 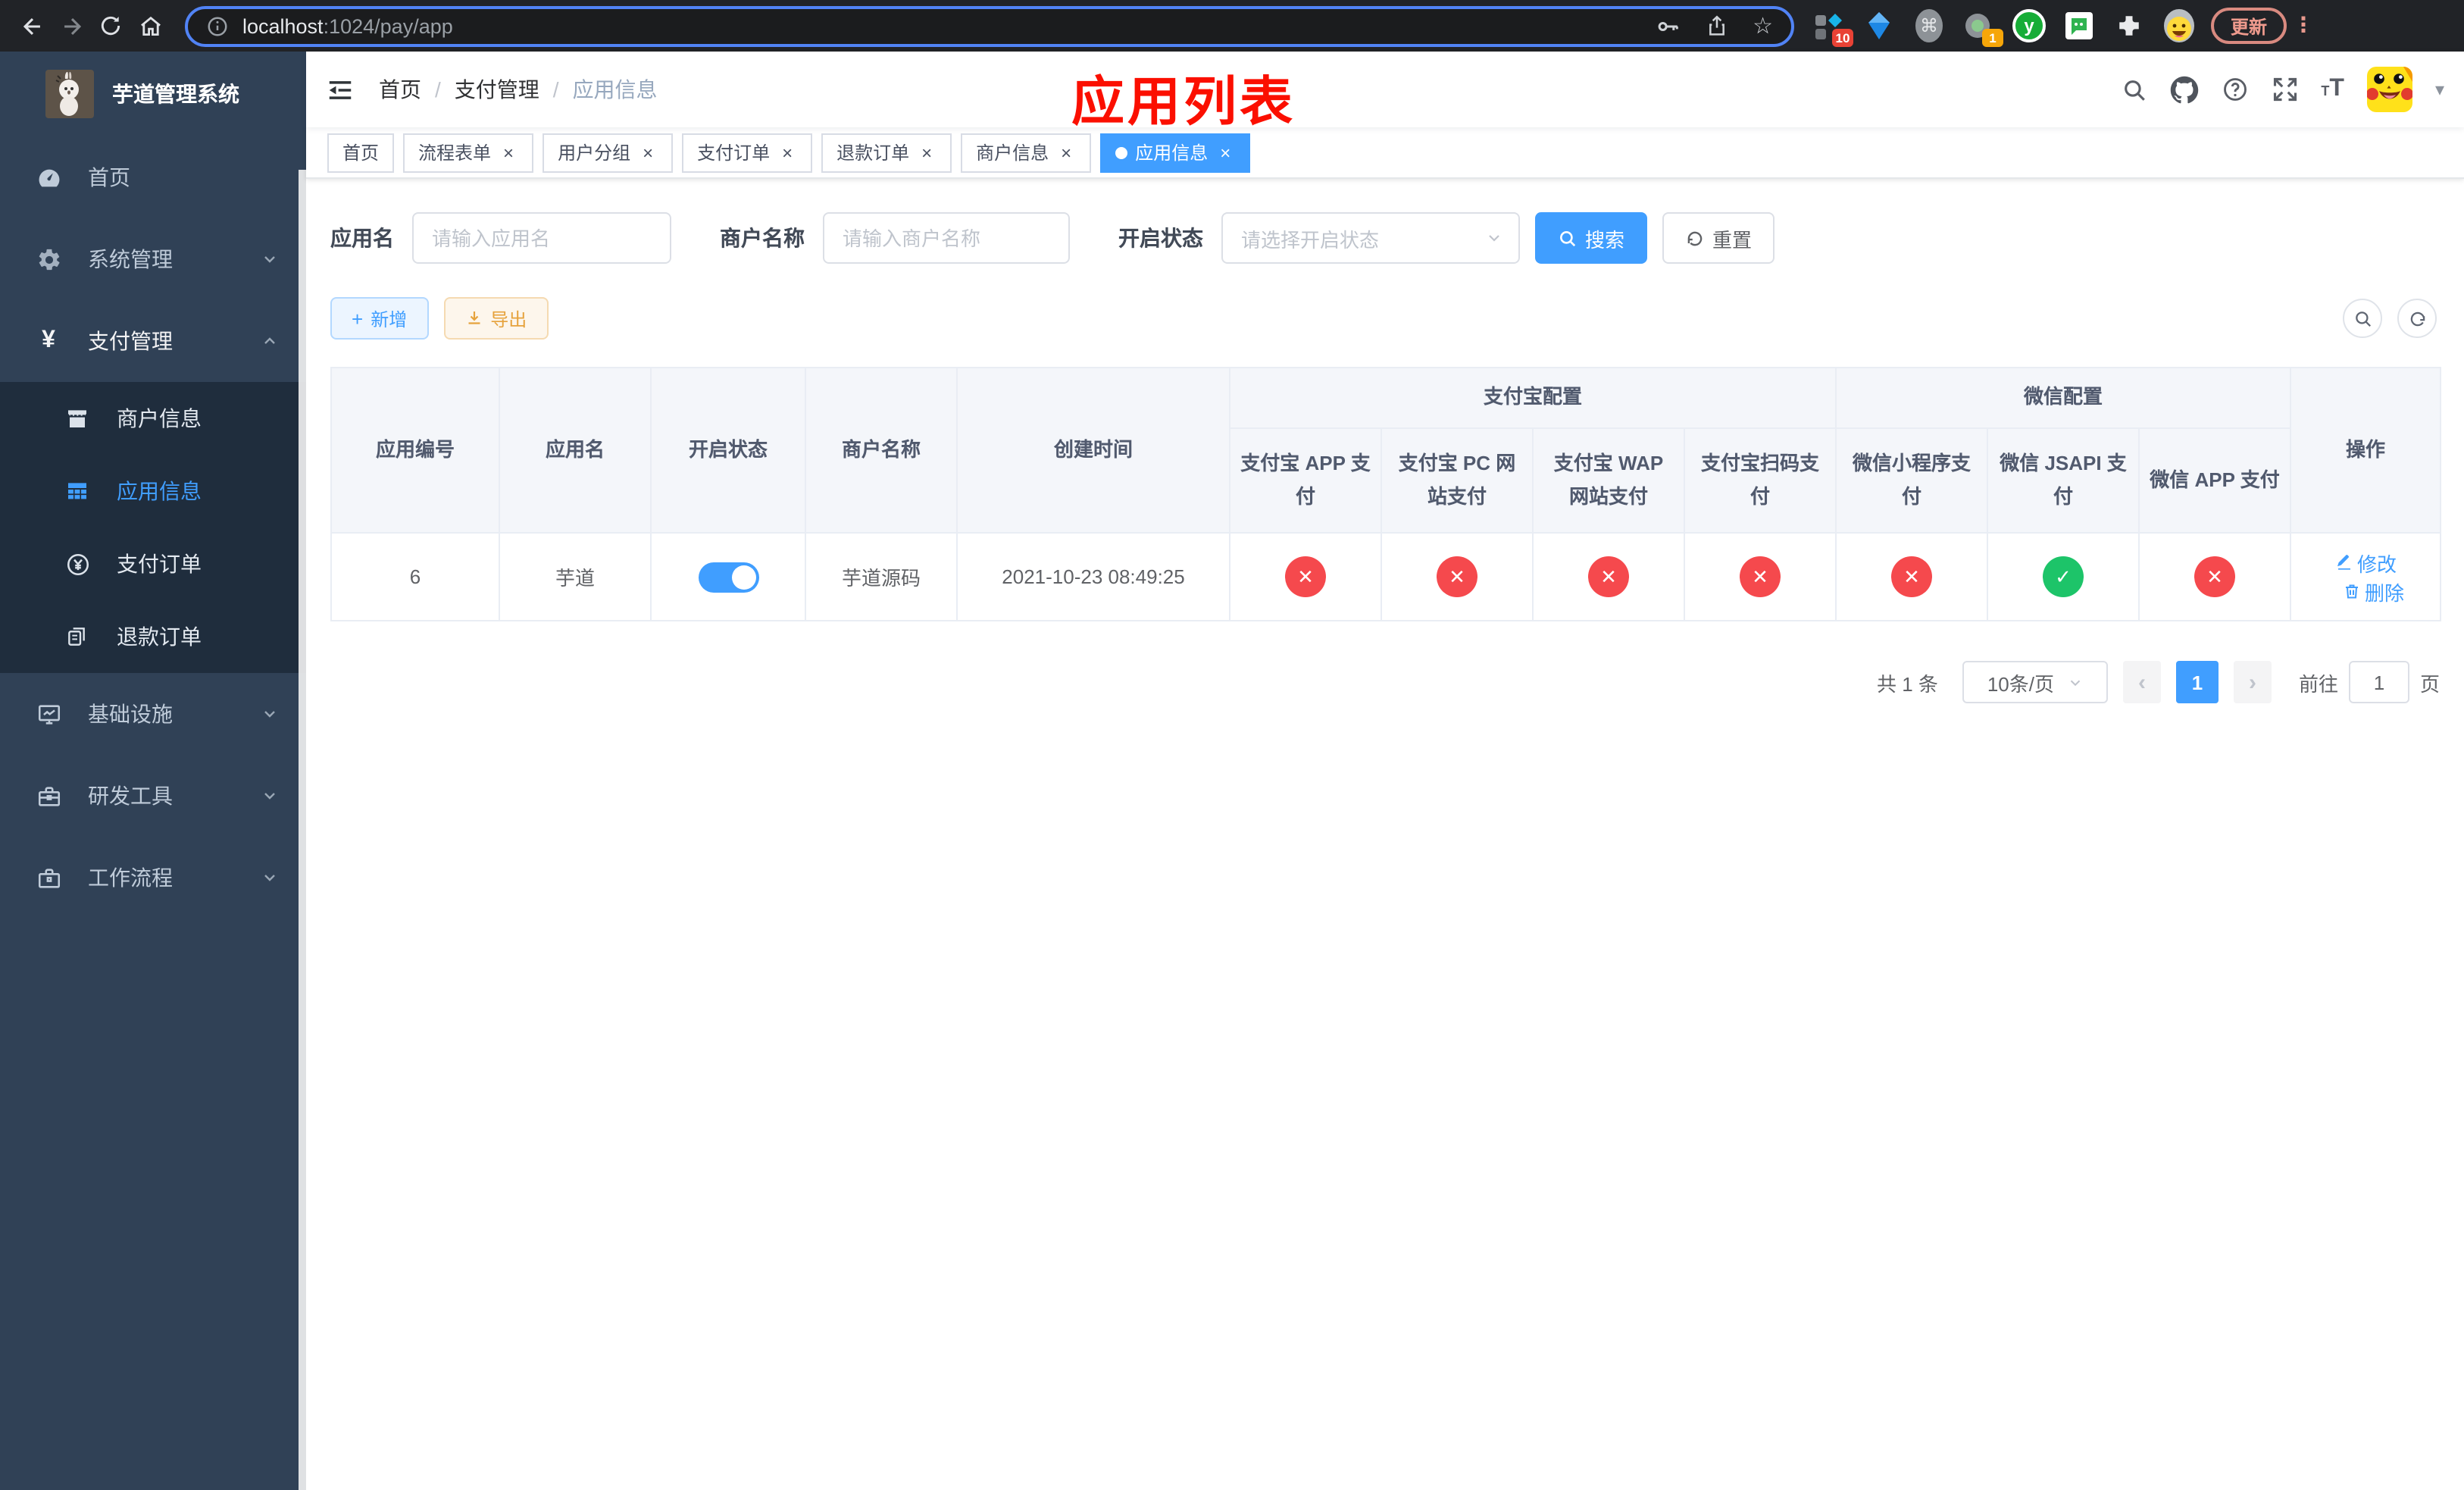 I want to click on dashboard-icon, so click(x=48, y=177).